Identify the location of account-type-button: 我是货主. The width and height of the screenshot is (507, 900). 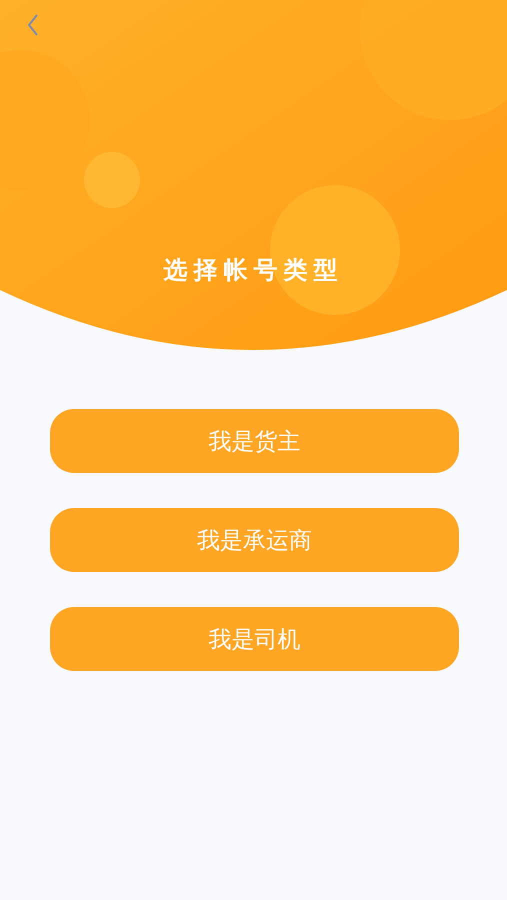
(254, 441).